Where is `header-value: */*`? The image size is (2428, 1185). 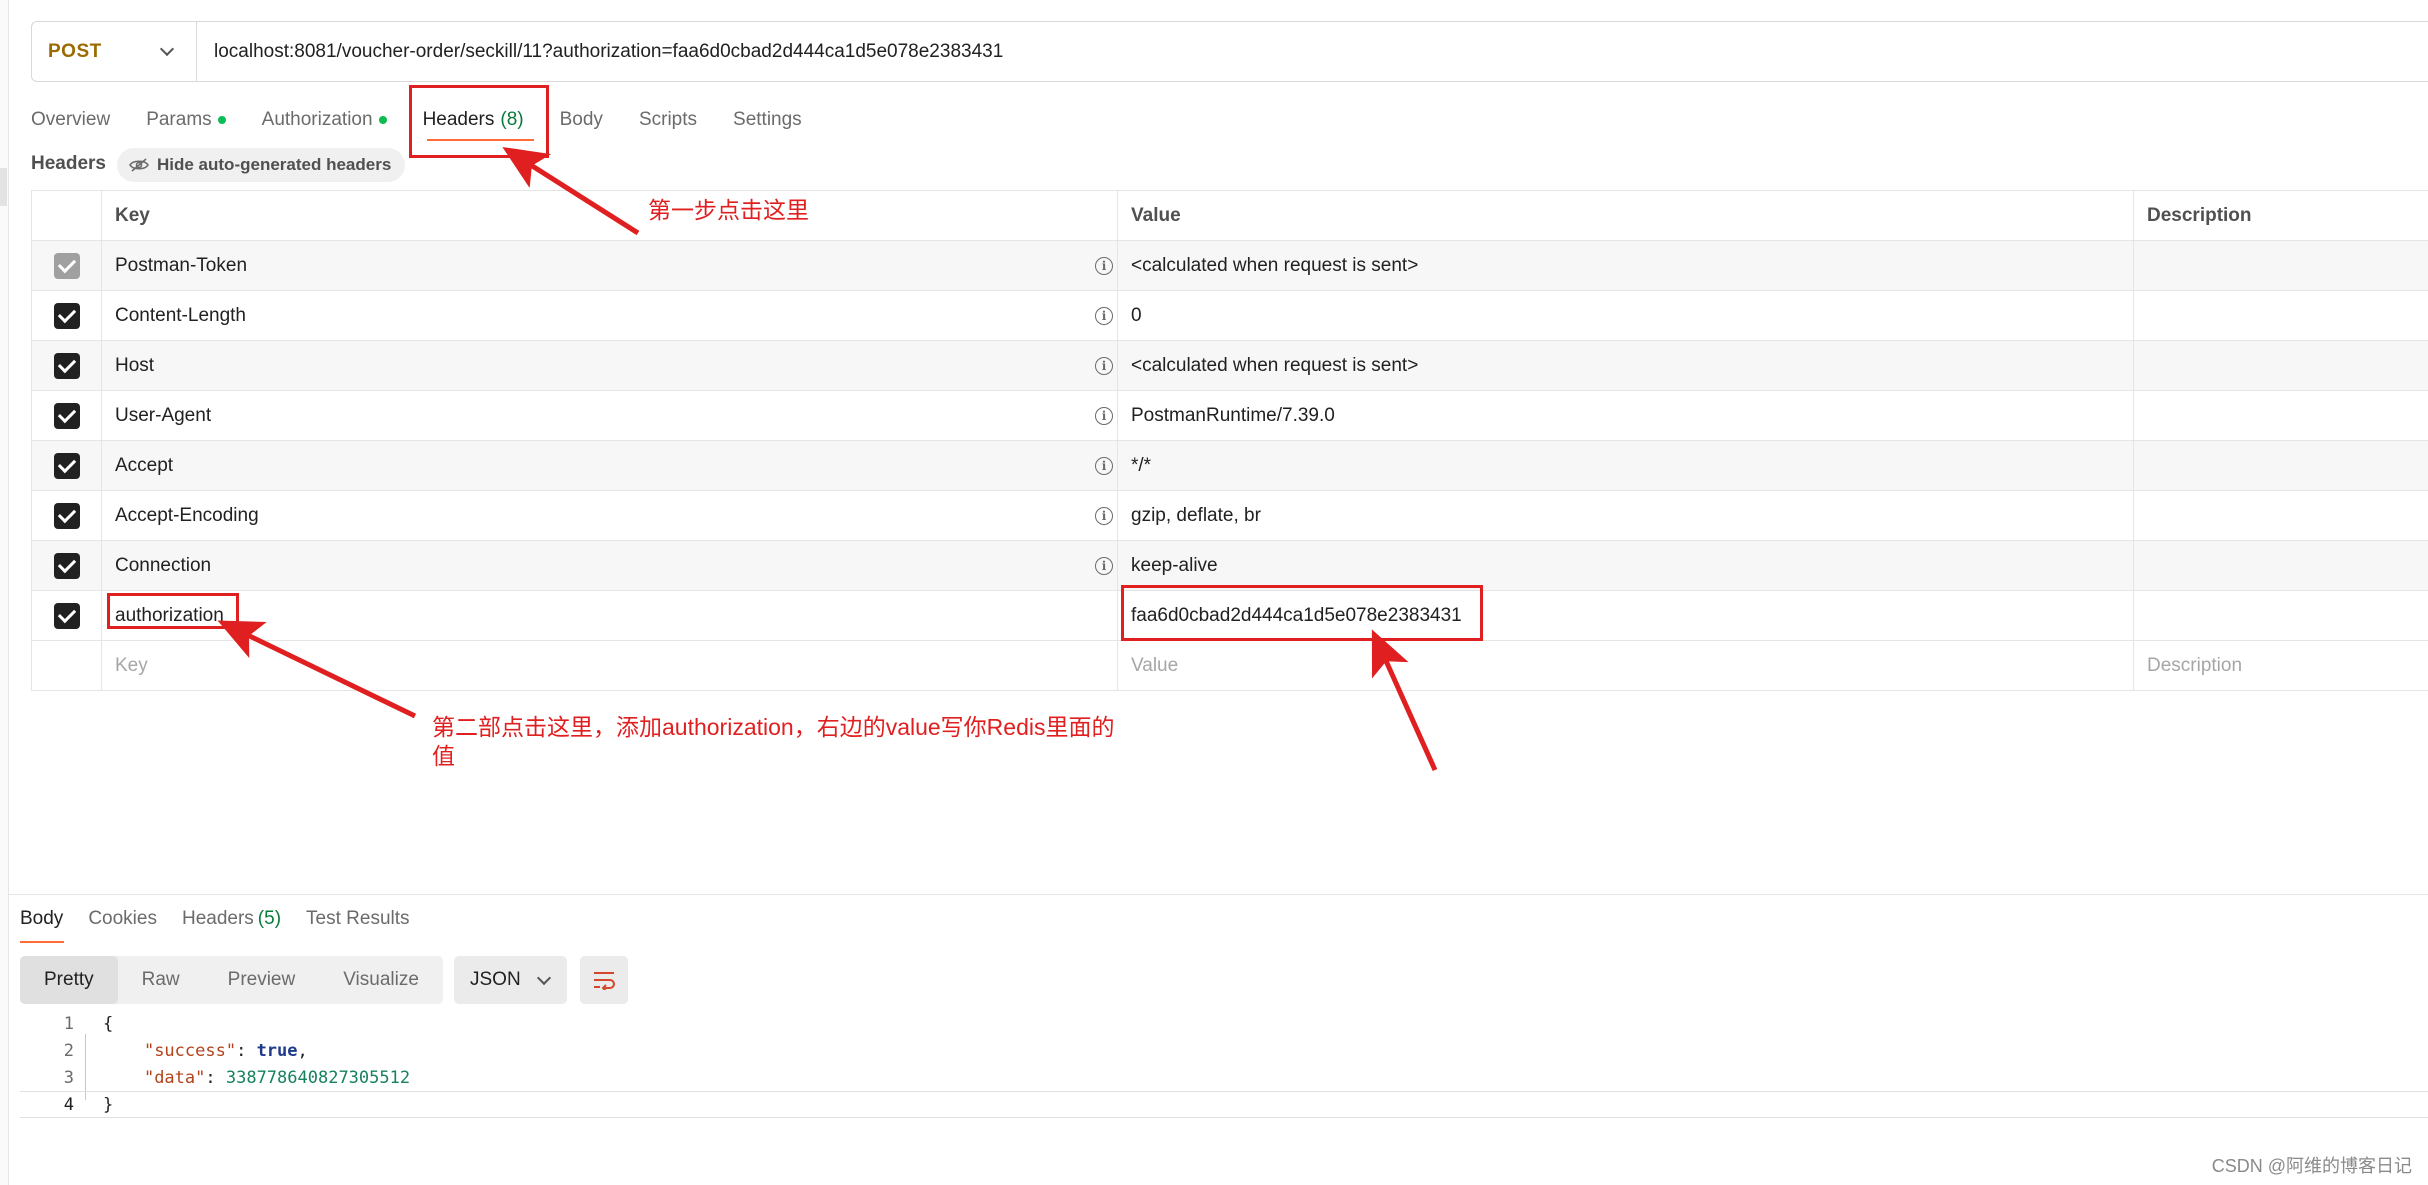
header-value: */* is located at coordinates (1626, 465).